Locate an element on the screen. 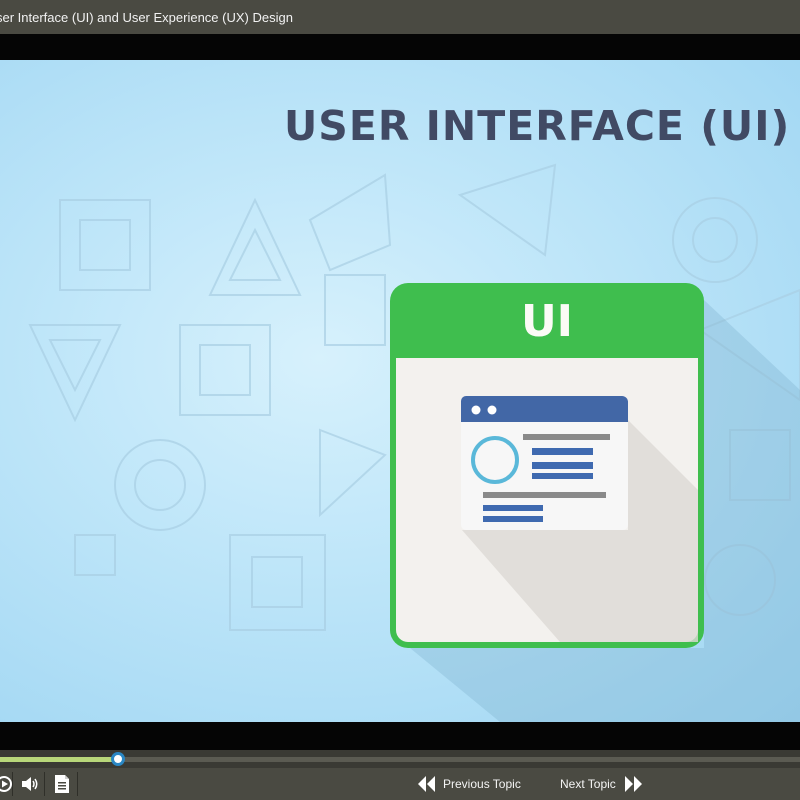 The image size is (800, 800). progress-handle is located at coordinates (118, 759).